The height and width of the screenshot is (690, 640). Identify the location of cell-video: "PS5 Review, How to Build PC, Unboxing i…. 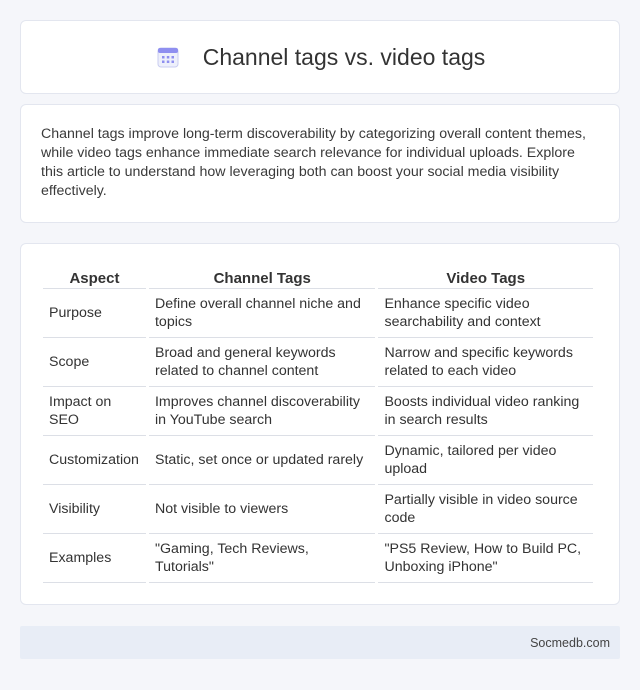
(485, 558).